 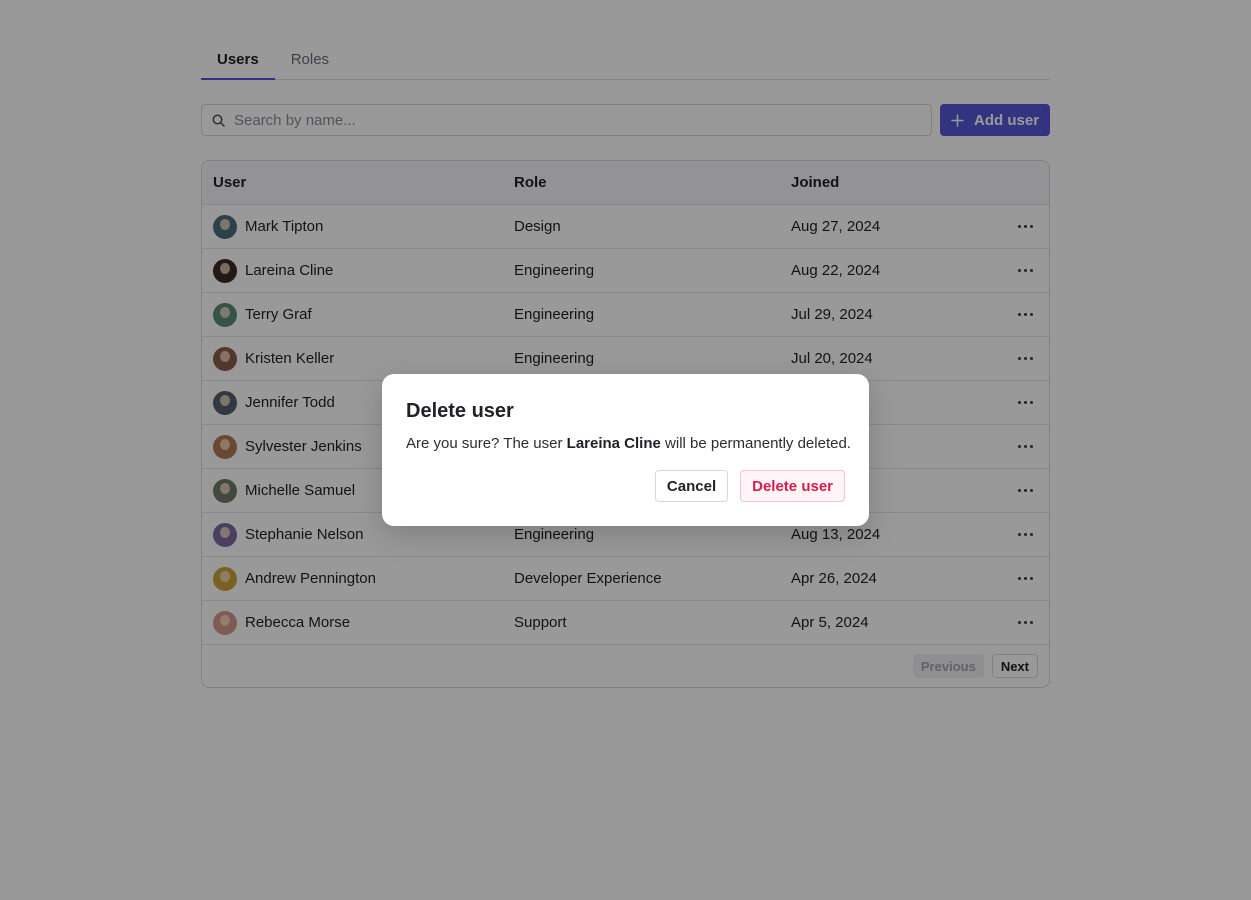 What do you see at coordinates (613, 443) in the screenshot?
I see `dialog-message-user: Lareina Cline` at bounding box center [613, 443].